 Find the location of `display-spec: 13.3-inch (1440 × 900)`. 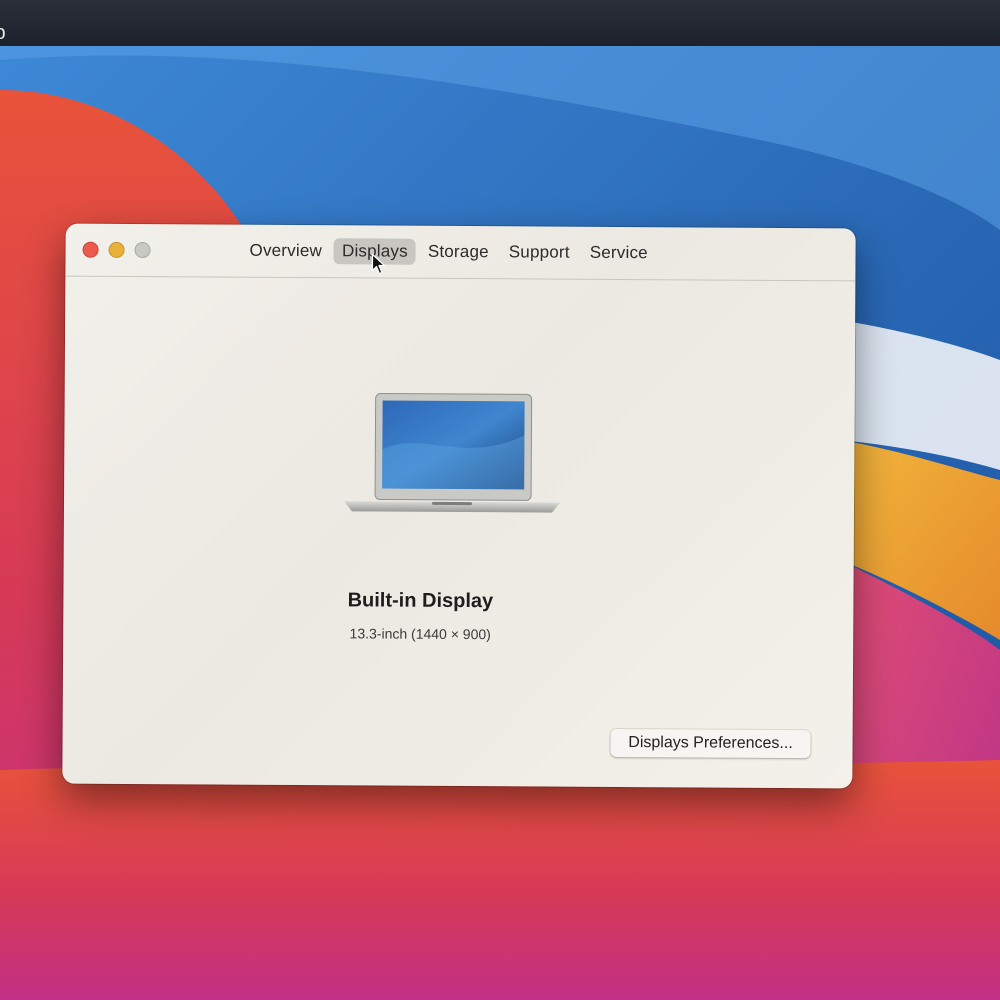

display-spec: 13.3-inch (1440 × 900) is located at coordinates (420, 634).